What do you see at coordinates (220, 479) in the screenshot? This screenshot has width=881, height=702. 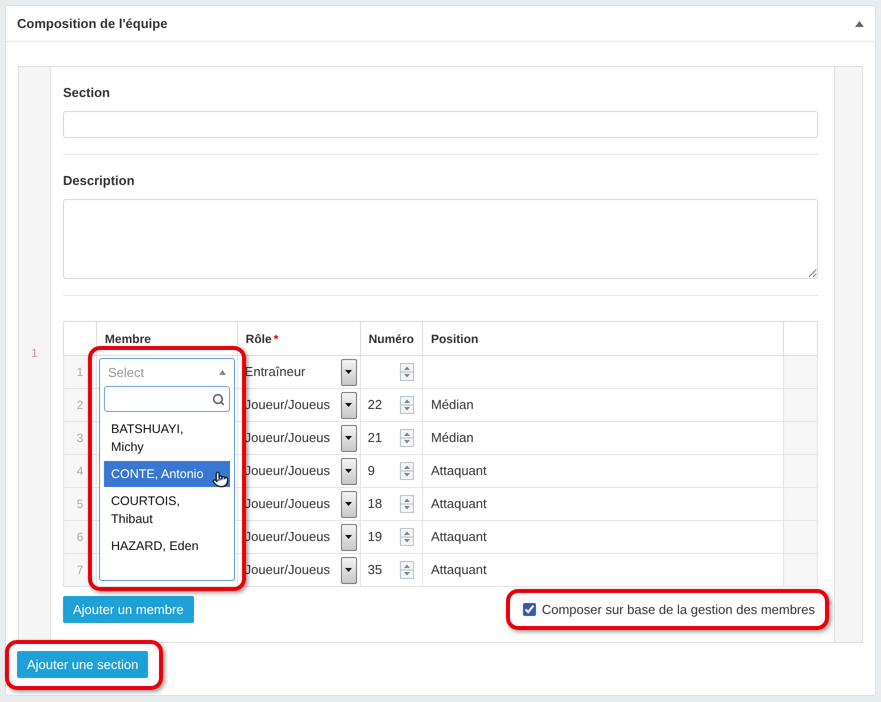 I see `pointer-cursor-icon` at bounding box center [220, 479].